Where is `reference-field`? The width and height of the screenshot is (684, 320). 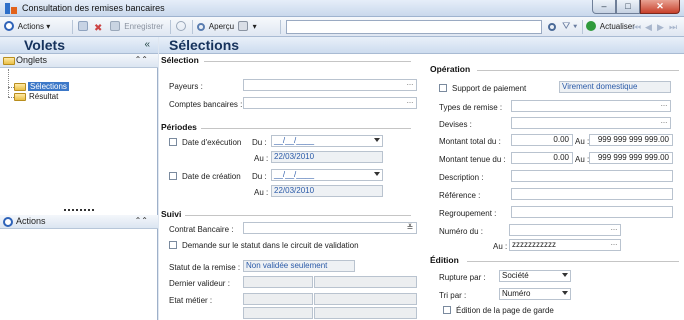
reference-field is located at coordinates (592, 194).